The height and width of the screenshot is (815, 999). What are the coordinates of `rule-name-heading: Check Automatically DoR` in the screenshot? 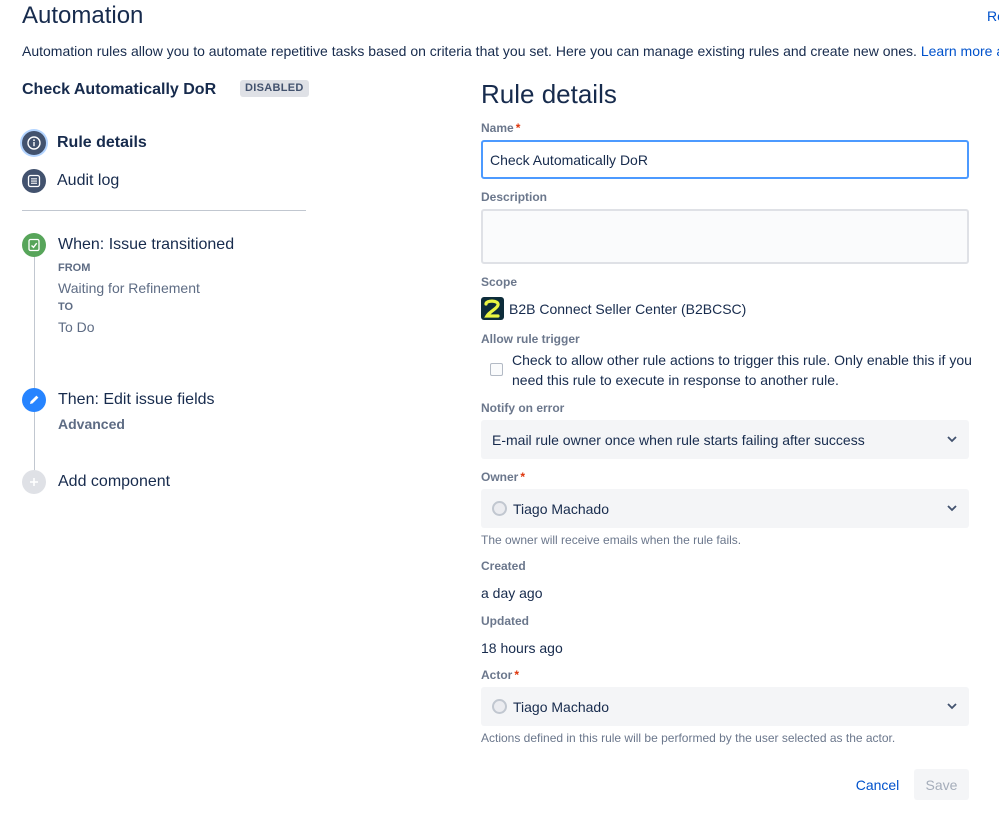 It's located at (119, 89).